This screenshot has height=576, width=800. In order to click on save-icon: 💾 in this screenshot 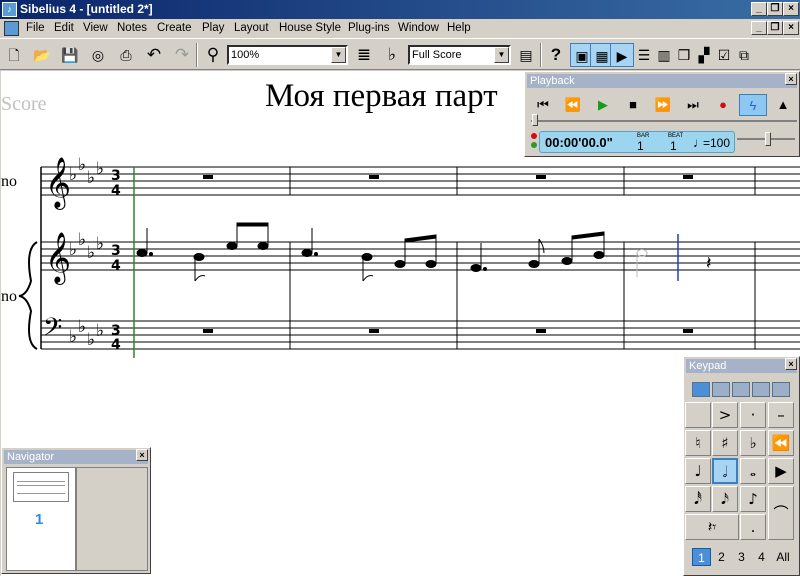, I will do `click(70, 55)`.